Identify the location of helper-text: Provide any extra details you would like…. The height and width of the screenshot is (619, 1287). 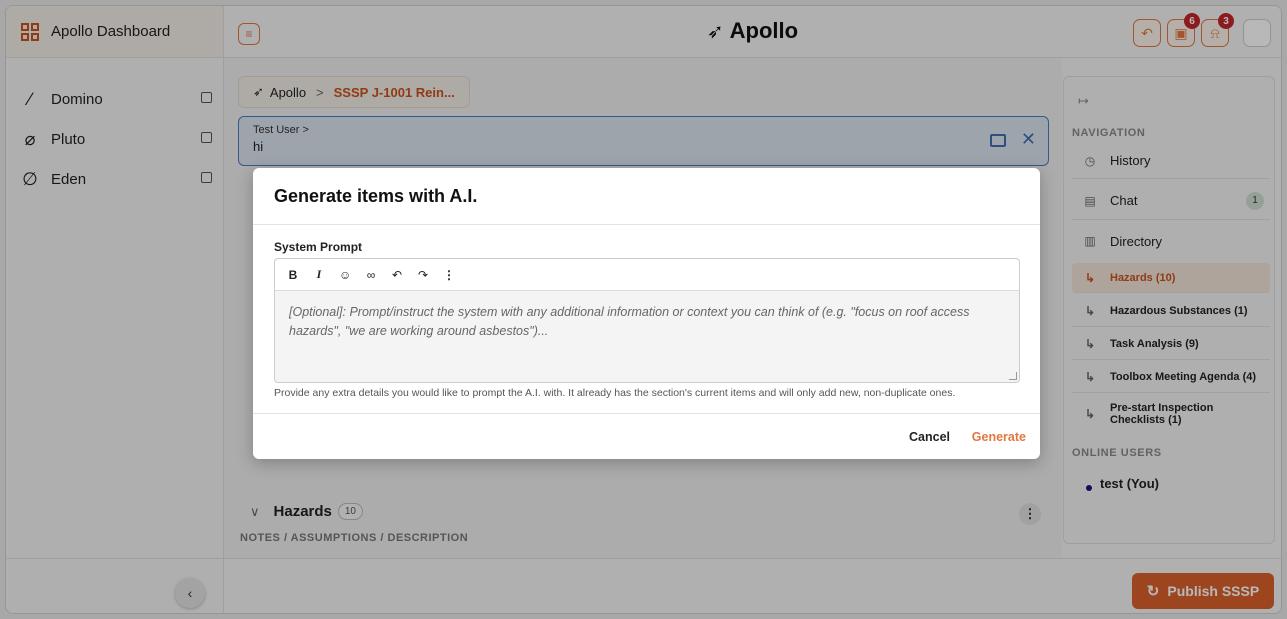
(615, 393).